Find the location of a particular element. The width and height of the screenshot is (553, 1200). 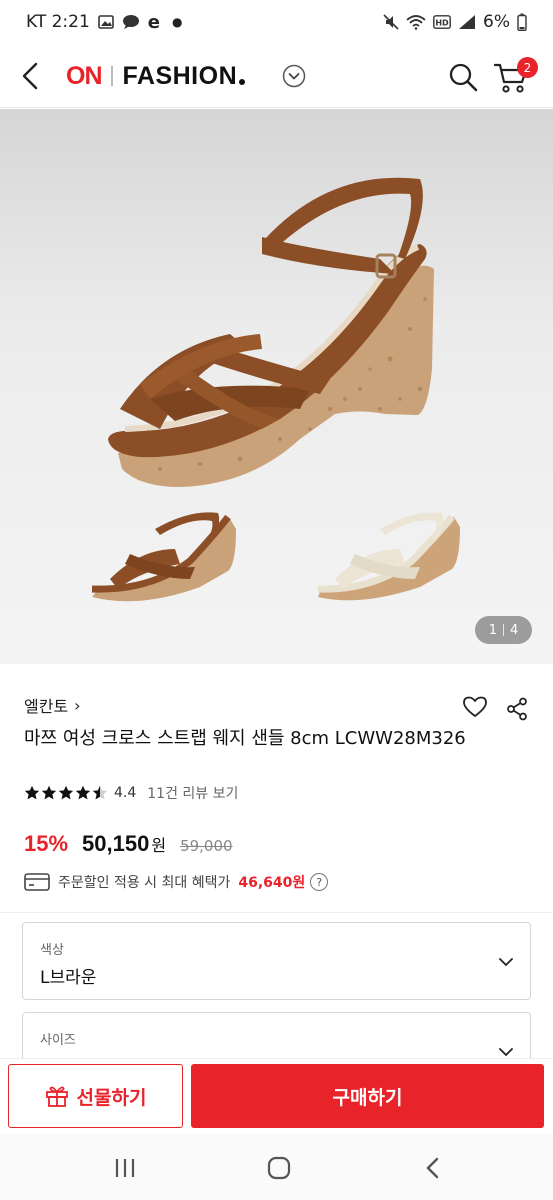

hd-icon: HD is located at coordinates (442, 22).